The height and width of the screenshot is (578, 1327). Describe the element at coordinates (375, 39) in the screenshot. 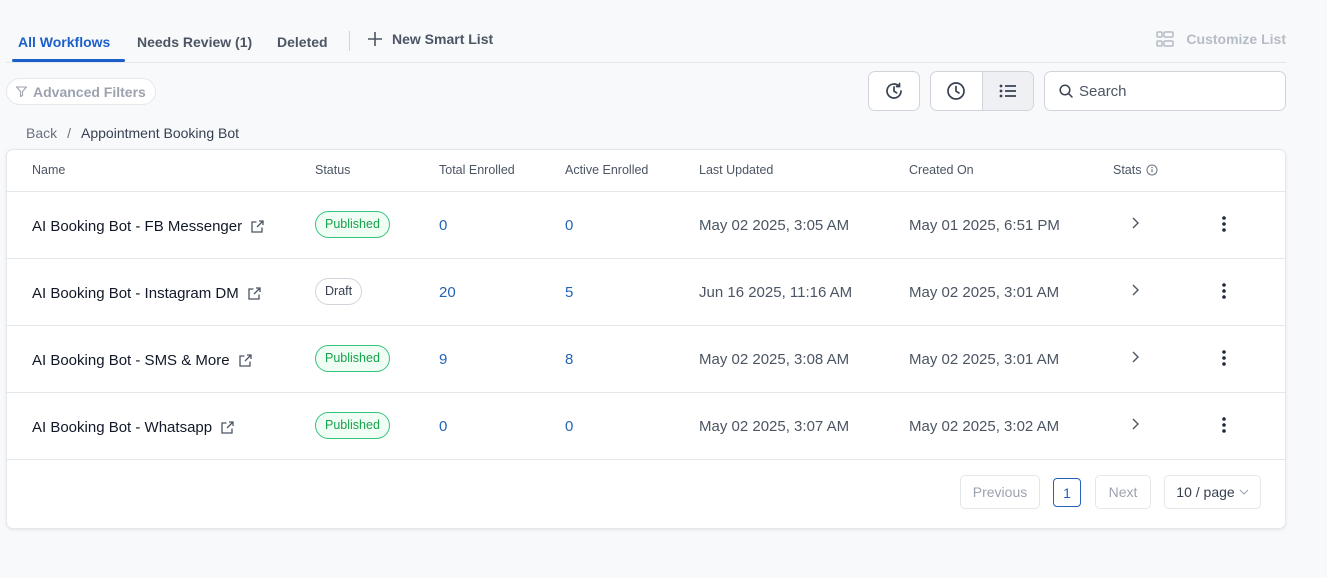

I see `plus-icon` at that location.